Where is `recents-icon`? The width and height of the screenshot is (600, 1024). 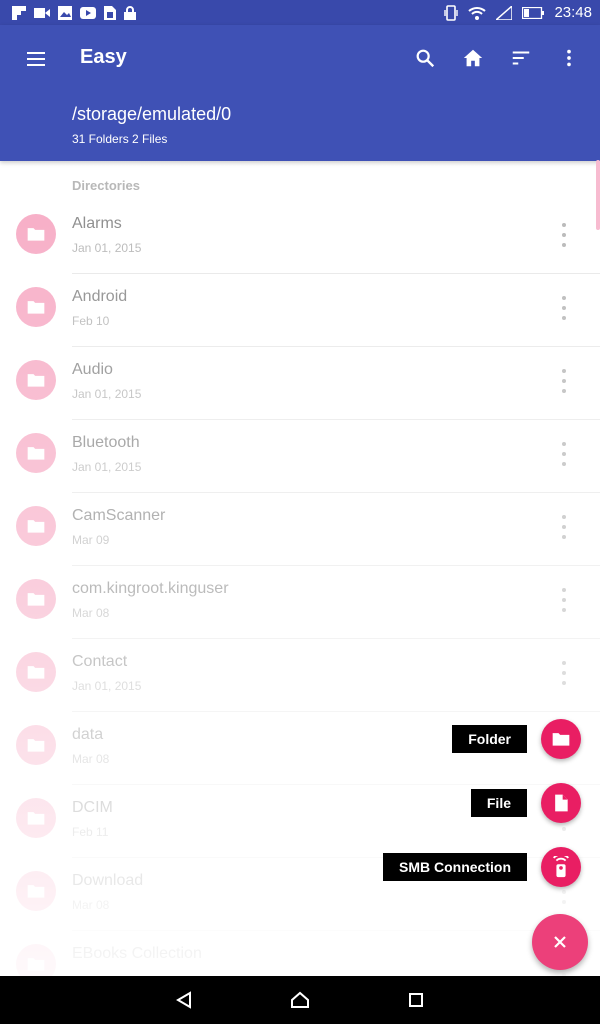 recents-icon is located at coordinates (416, 1000).